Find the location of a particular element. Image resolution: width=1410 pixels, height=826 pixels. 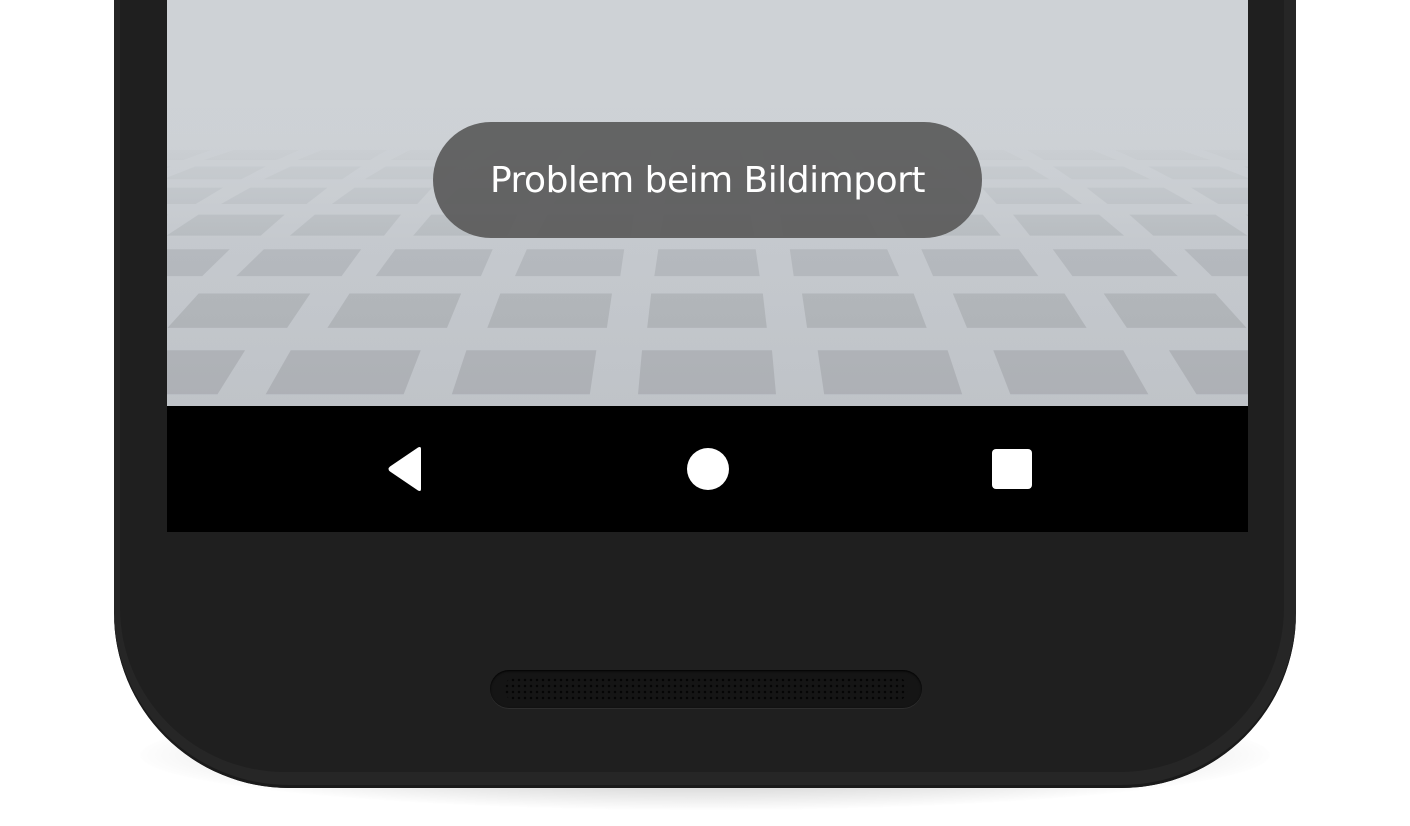

toast-notification: Problem beim Bildimport is located at coordinates (707, 180).